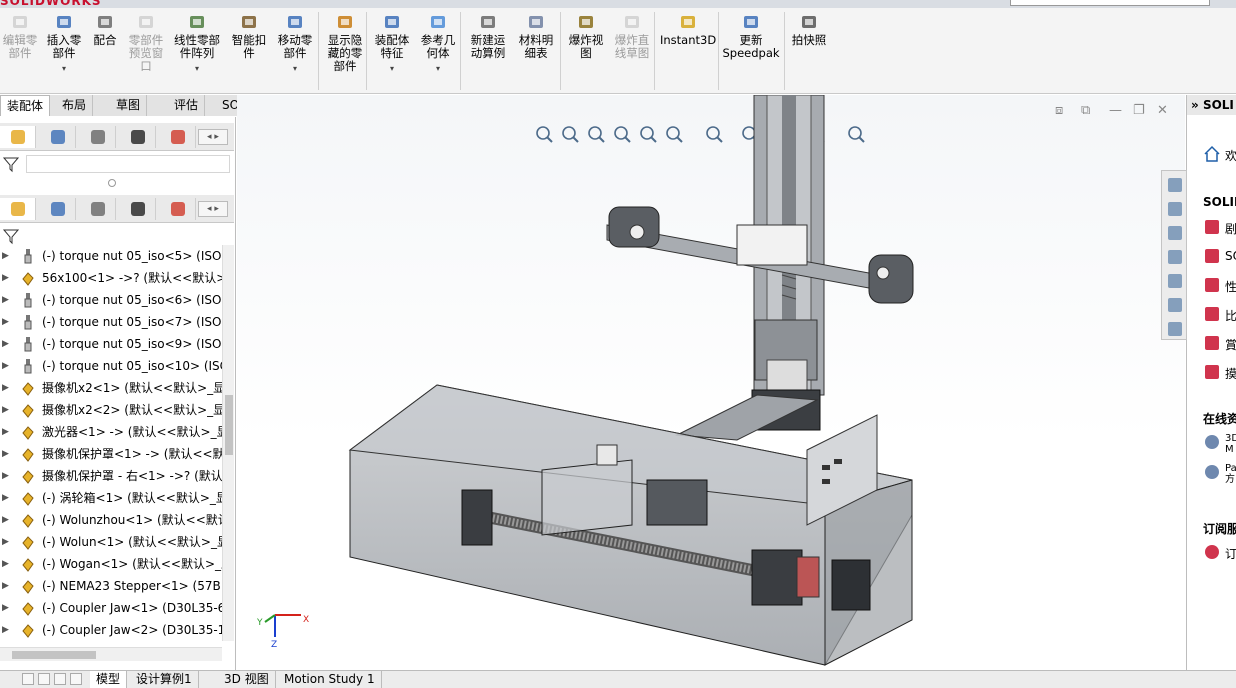  Describe the element at coordinates (1230, 256) in the screenshot. I see `resource-link: SO` at that location.